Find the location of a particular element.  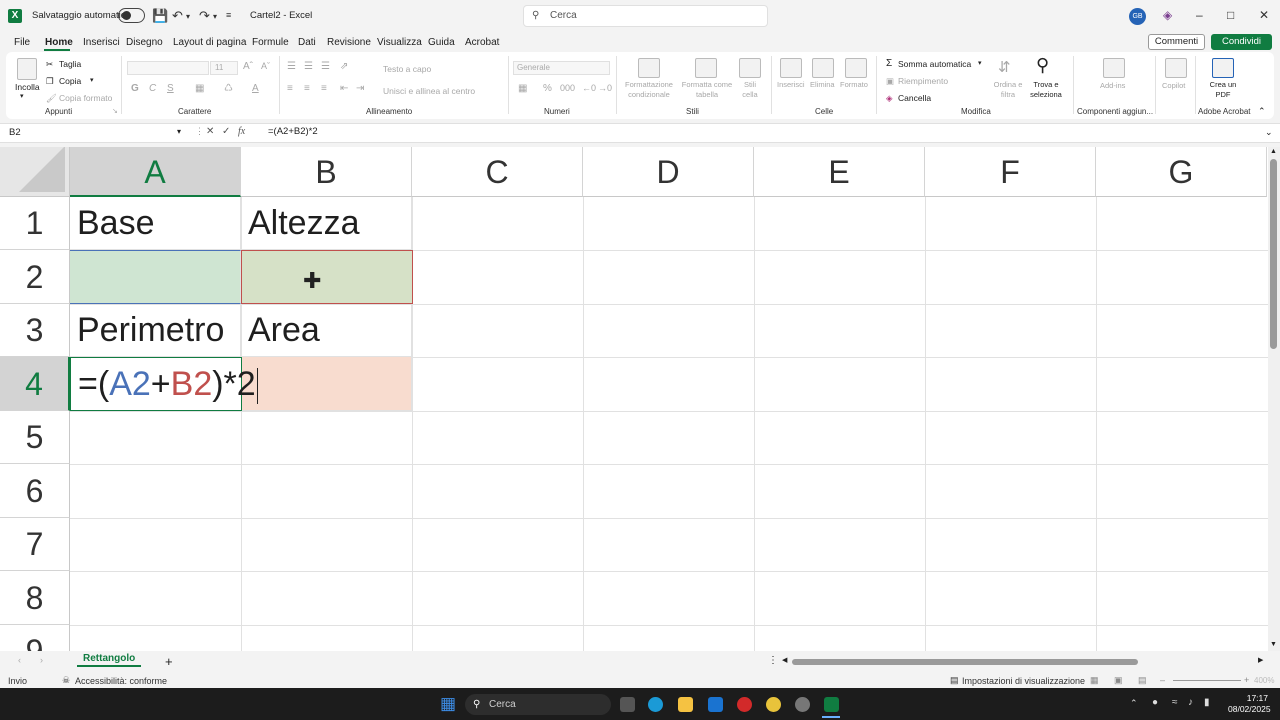

align-right-icon: ≡ is located at coordinates (324, 88).